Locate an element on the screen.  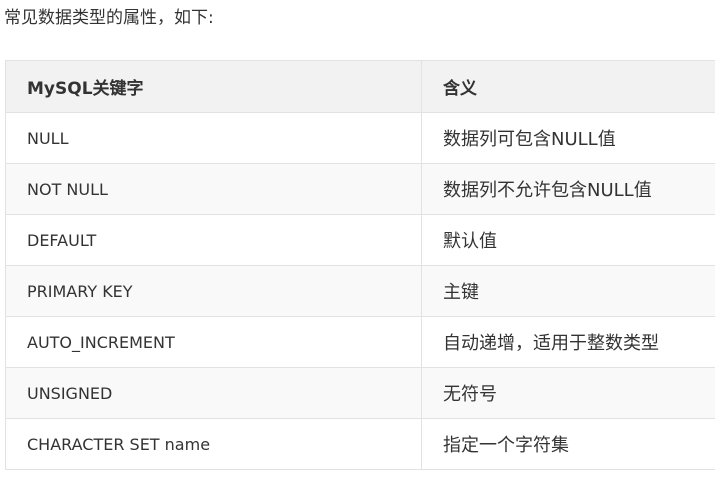
keyword-cell: NOT NULL is located at coordinates (213, 189).